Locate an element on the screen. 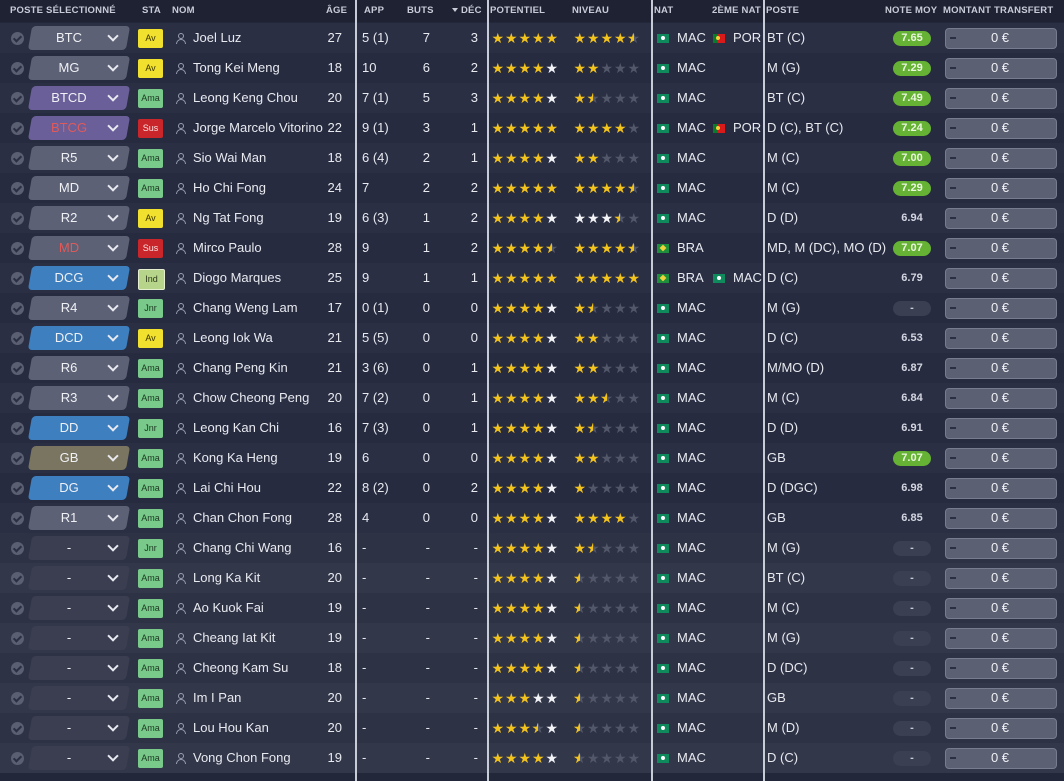 Image resolution: width=1064 pixels, height=781 pixels. player-name: Chang Chi Wang is located at coordinates (242, 548).